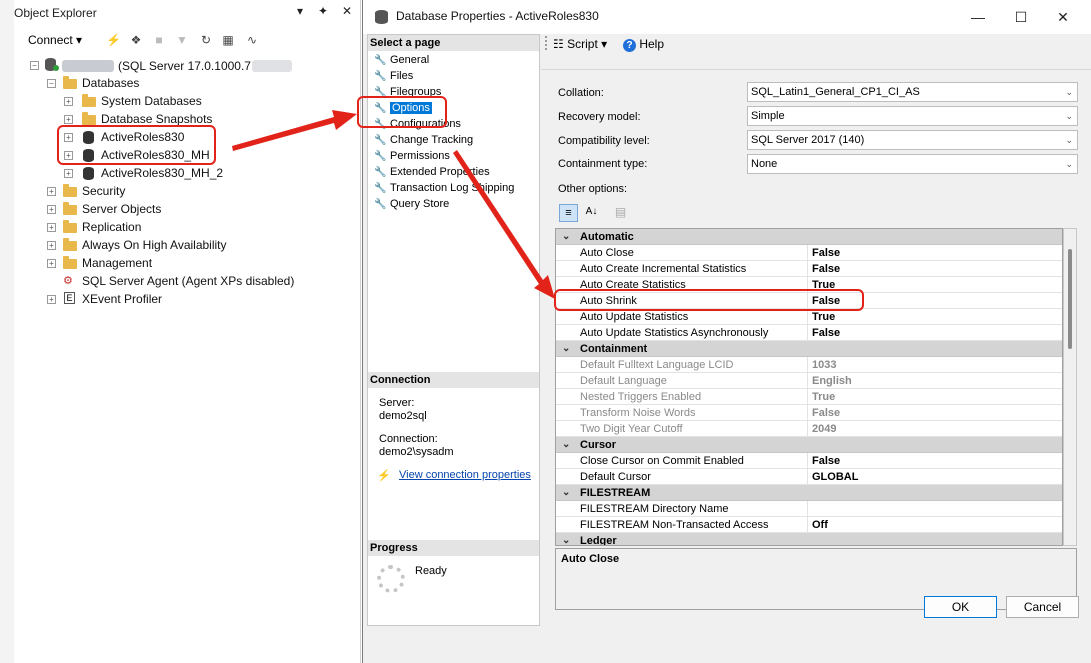 This screenshot has width=1091, height=663. What do you see at coordinates (694, 509) in the screenshot?
I see `property-name: FILESTREAM Directory Name` at bounding box center [694, 509].